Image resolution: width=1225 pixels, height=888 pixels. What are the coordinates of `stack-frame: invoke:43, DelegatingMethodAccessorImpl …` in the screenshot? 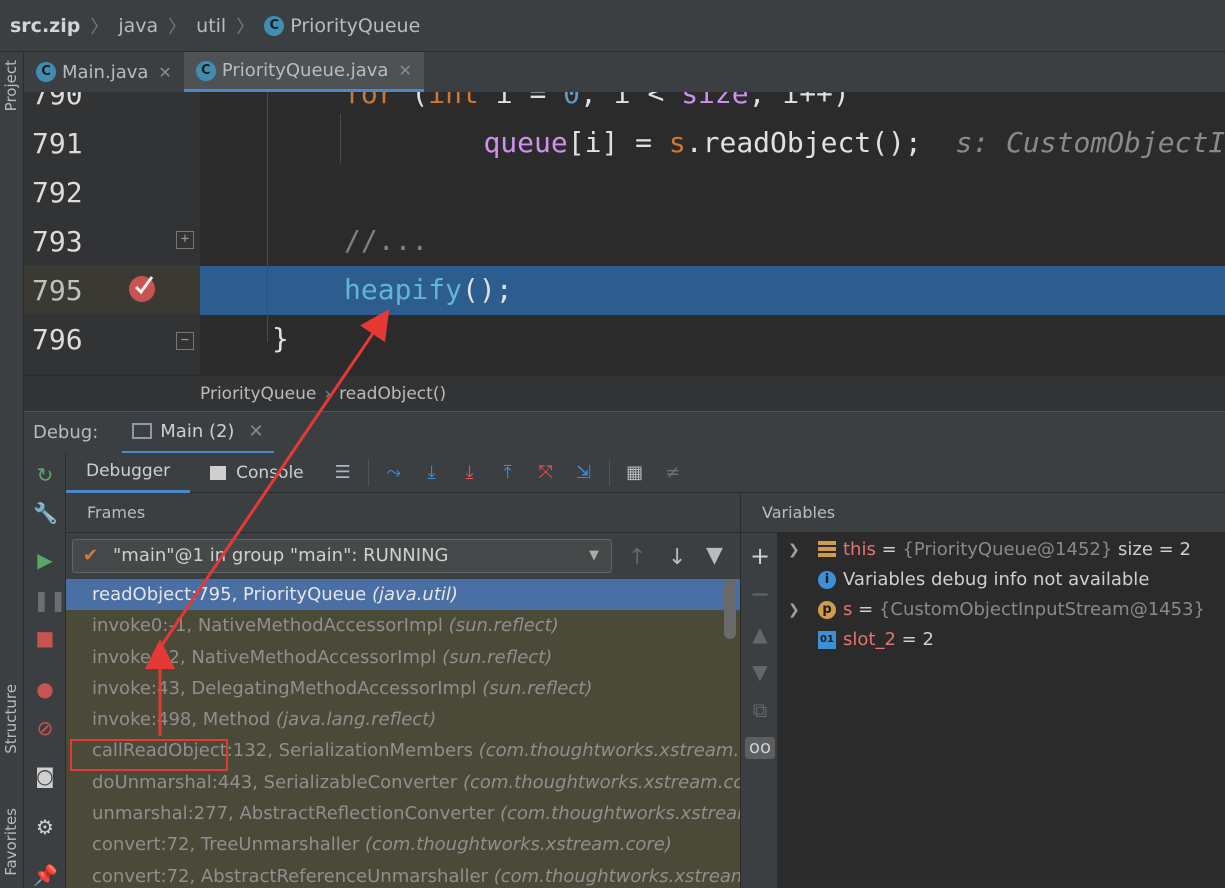 It's located at (403, 688).